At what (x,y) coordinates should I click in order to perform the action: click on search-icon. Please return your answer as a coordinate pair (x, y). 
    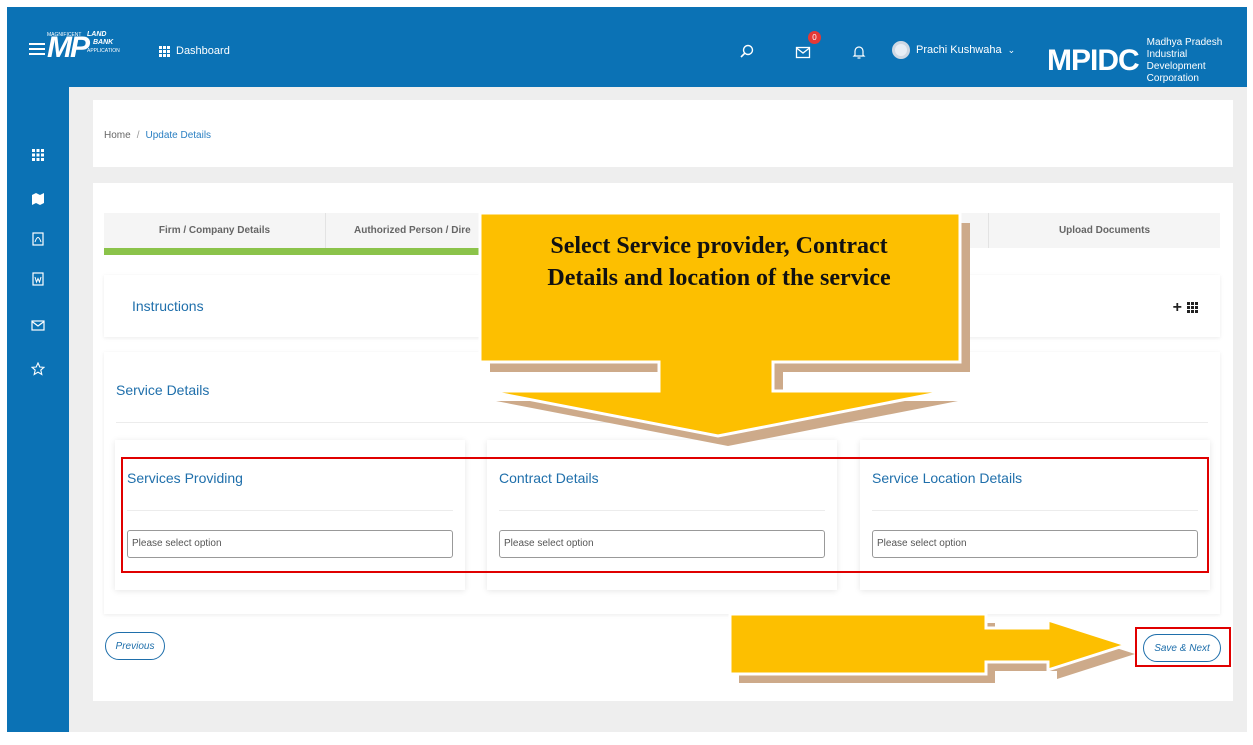
    Looking at the image, I should click on (747, 52).